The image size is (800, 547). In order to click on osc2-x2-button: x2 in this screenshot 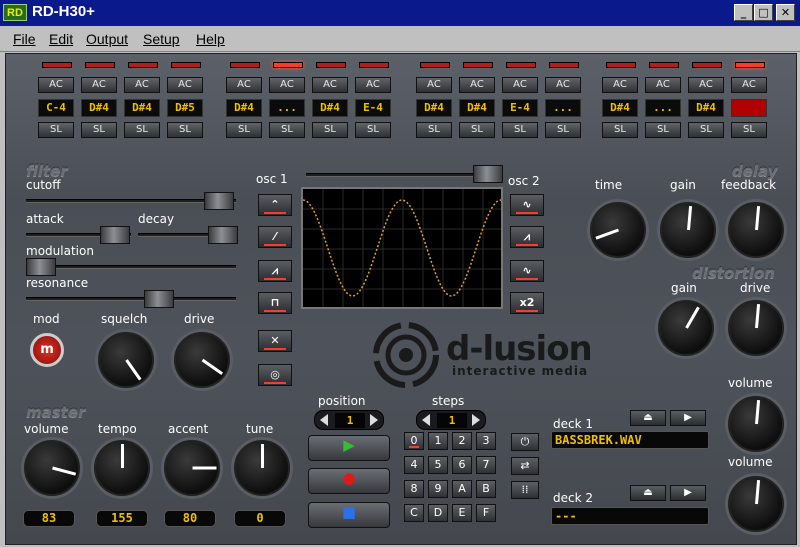, I will do `click(527, 303)`.